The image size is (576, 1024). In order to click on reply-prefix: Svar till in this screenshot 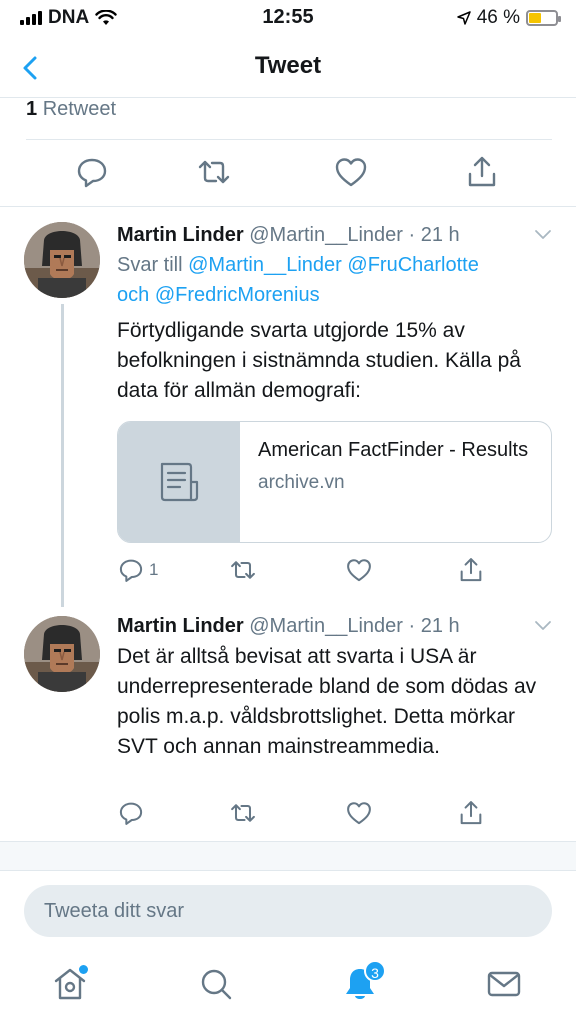, I will do `click(153, 265)`.